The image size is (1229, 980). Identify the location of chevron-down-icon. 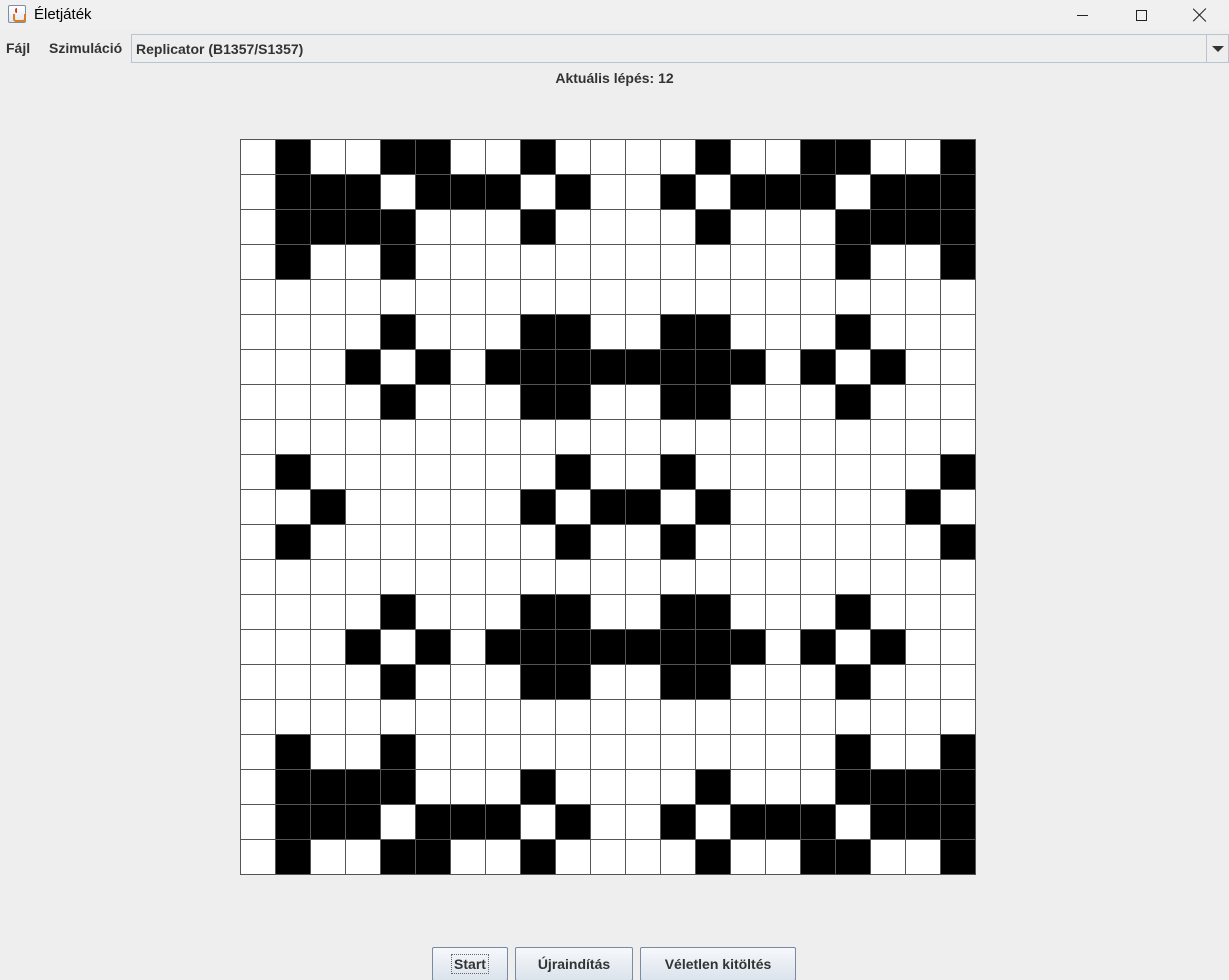
(1217, 48).